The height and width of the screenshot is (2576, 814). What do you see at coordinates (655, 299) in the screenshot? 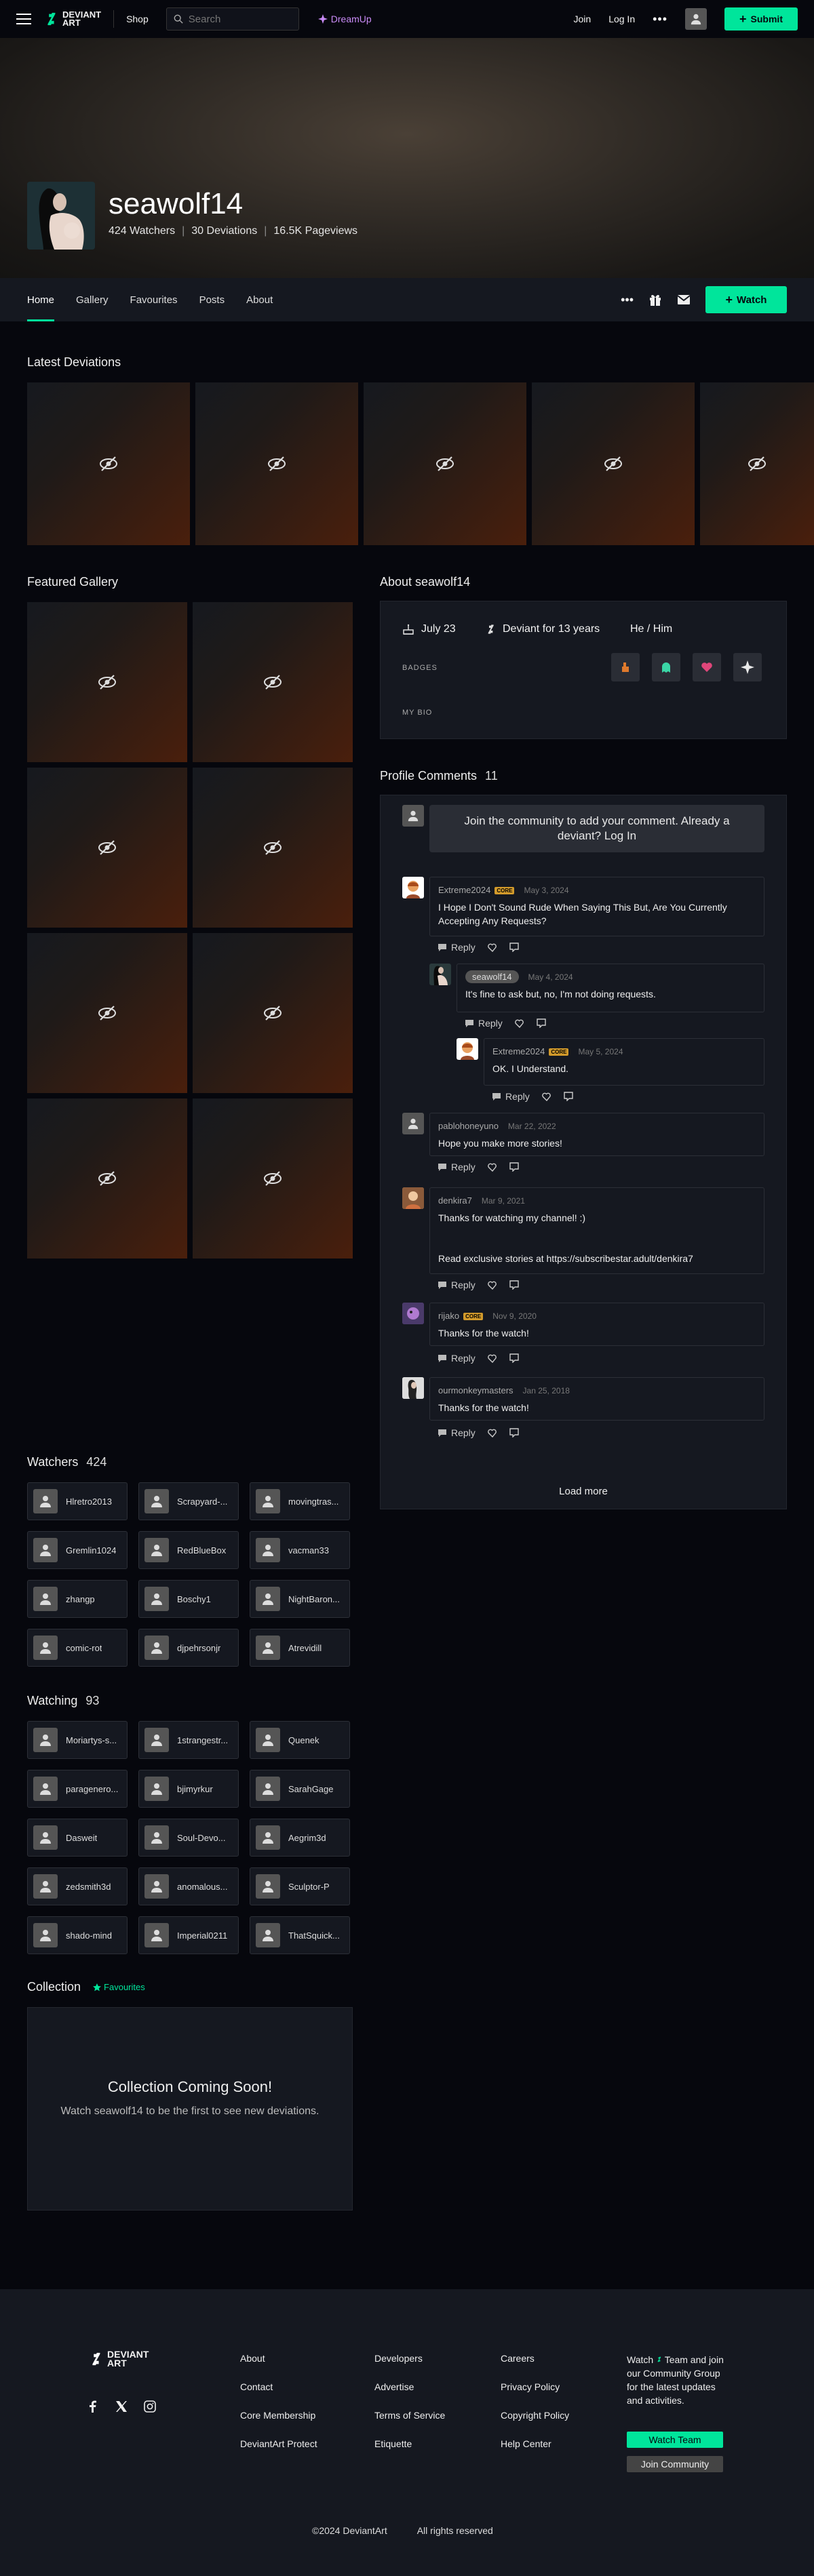
I see `gift-icon` at bounding box center [655, 299].